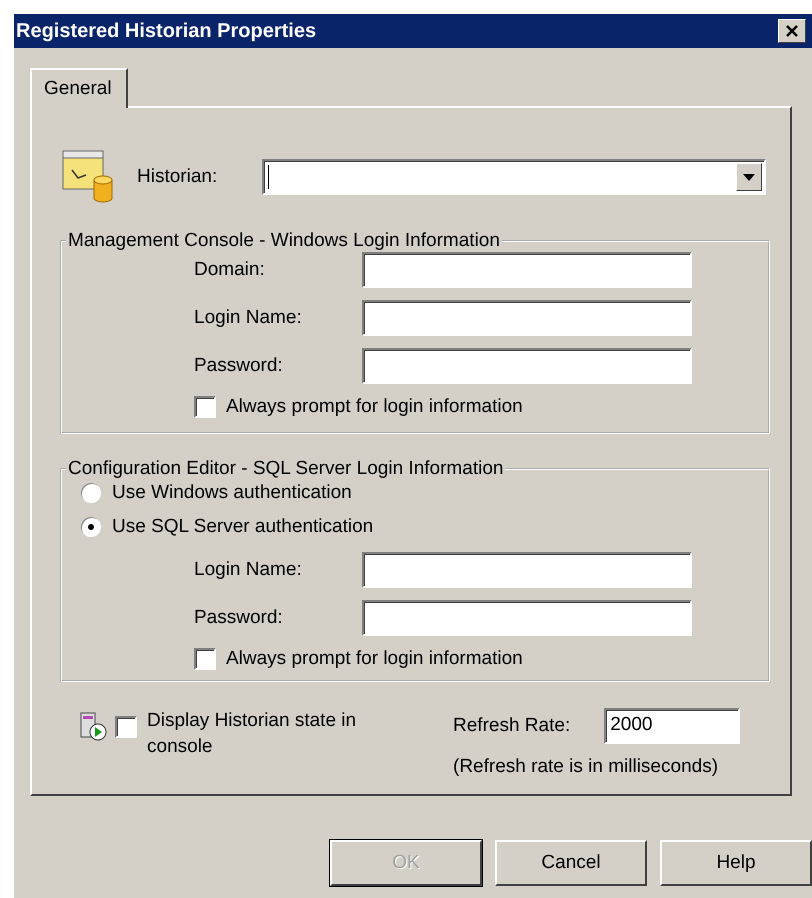  What do you see at coordinates (511, 726) in the screenshot?
I see `refresh-rate-label: Refresh Rate:` at bounding box center [511, 726].